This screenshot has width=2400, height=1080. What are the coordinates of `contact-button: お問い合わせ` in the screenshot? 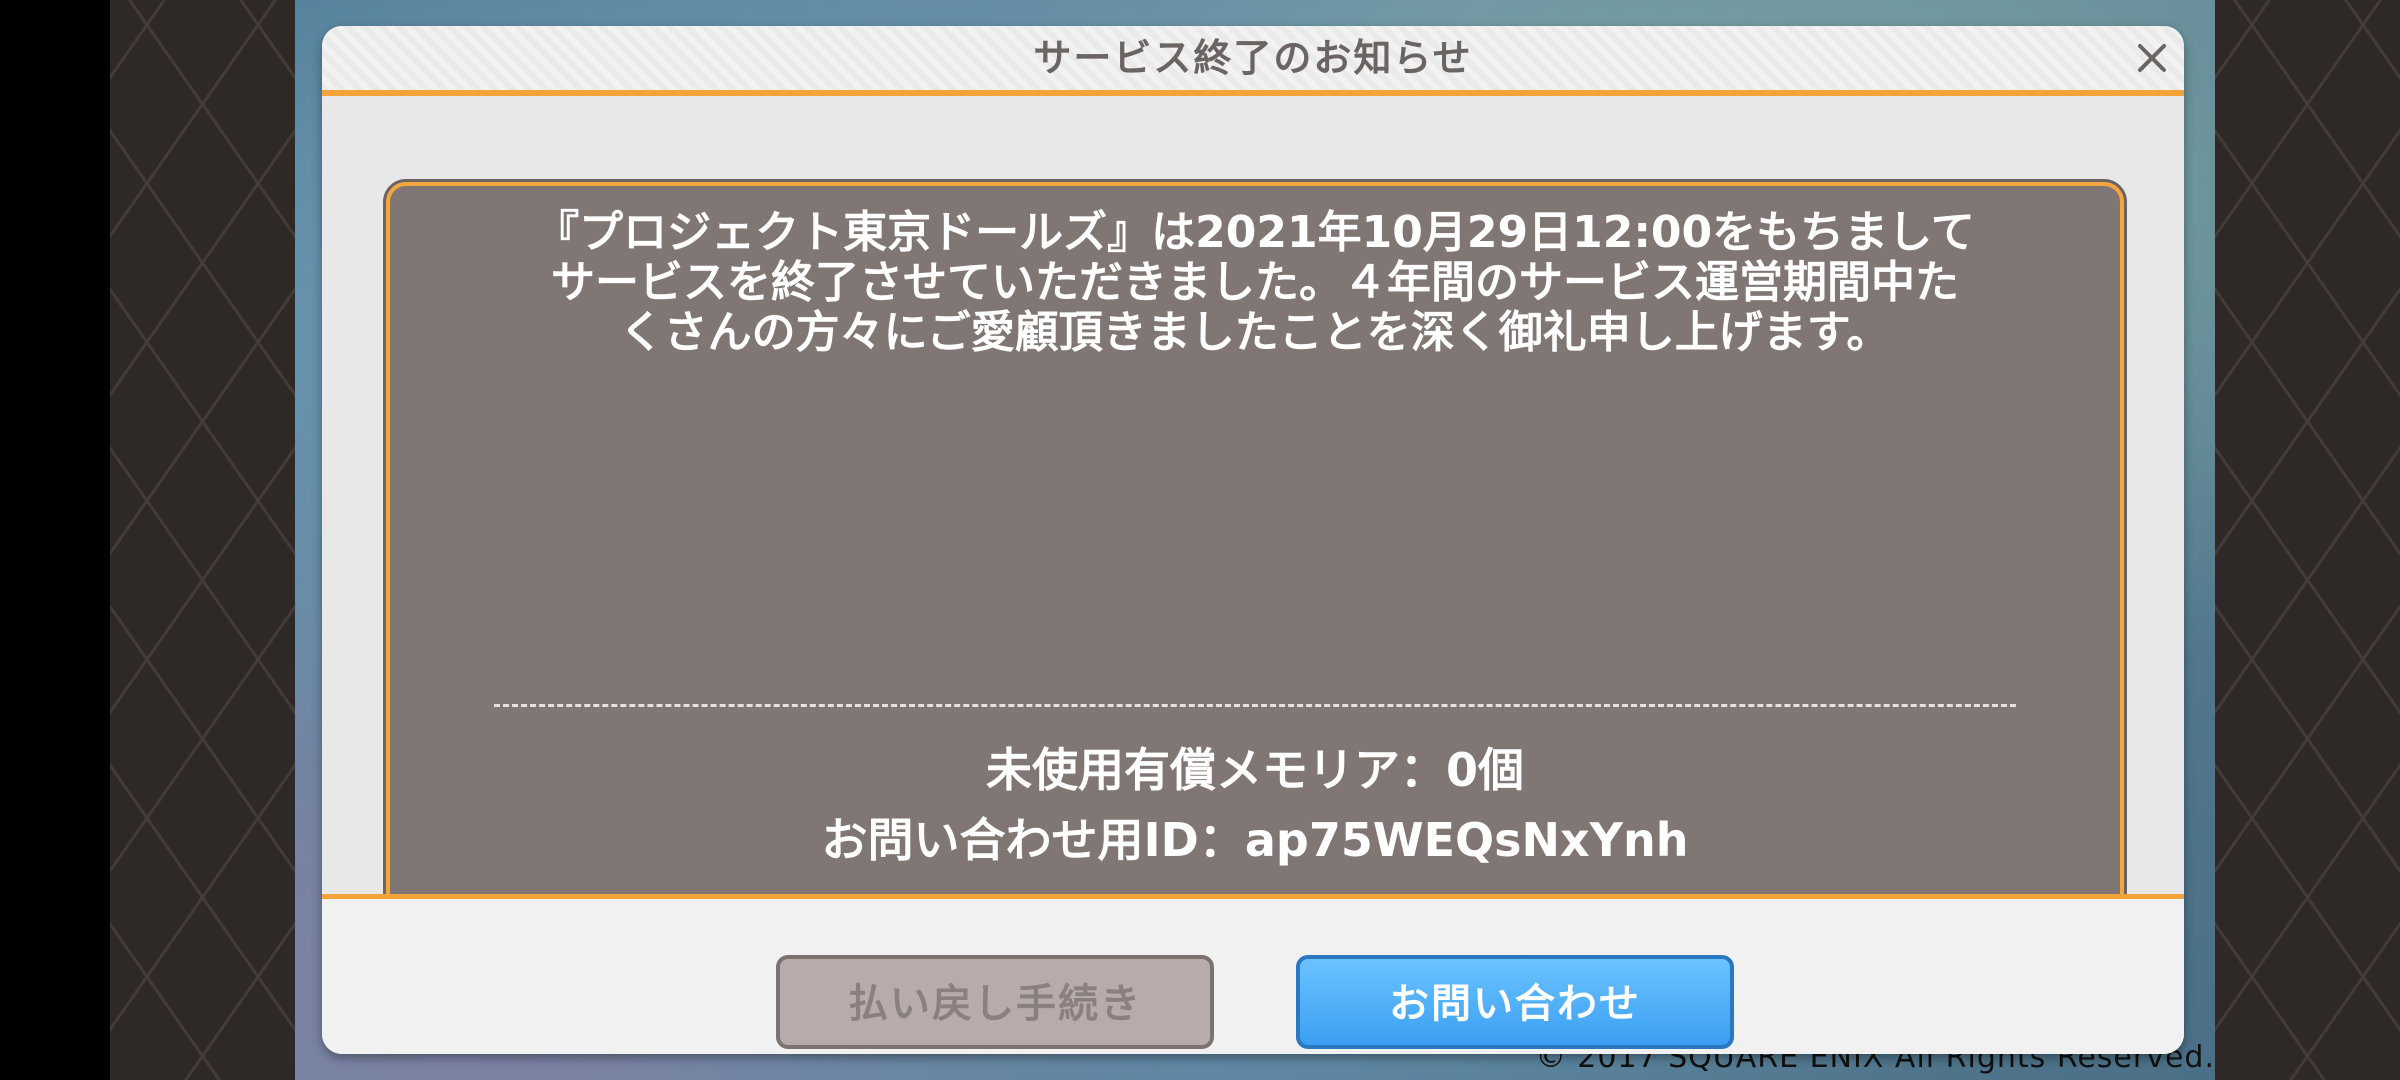 It's located at (1515, 1002).